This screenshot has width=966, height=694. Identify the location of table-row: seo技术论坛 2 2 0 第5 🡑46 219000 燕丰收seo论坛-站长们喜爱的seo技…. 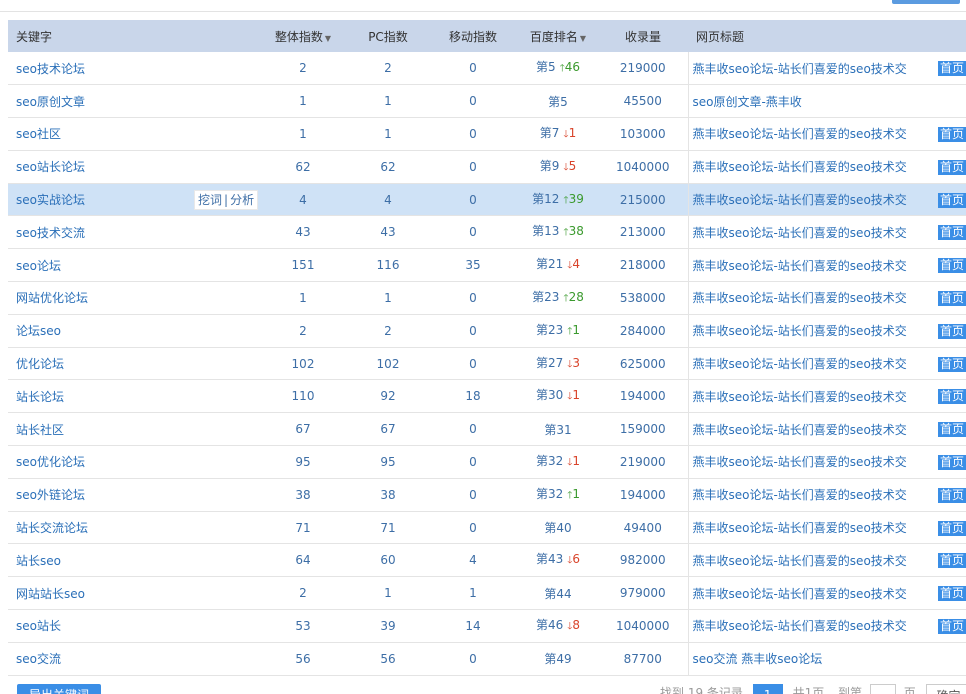
(487, 69).